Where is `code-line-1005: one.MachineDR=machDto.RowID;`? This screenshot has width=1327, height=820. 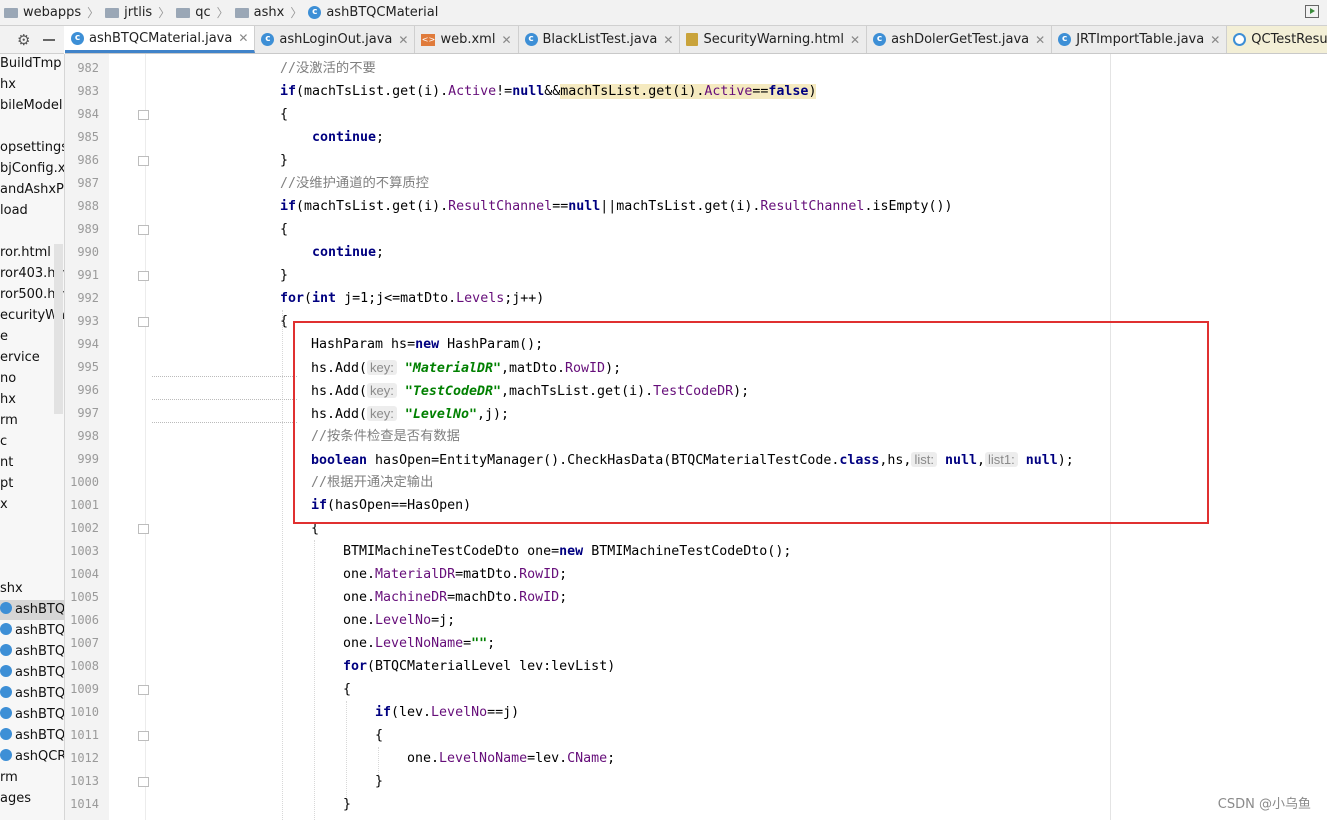
code-line-1005: one.MachineDR=machDto.RowID; is located at coordinates (455, 597).